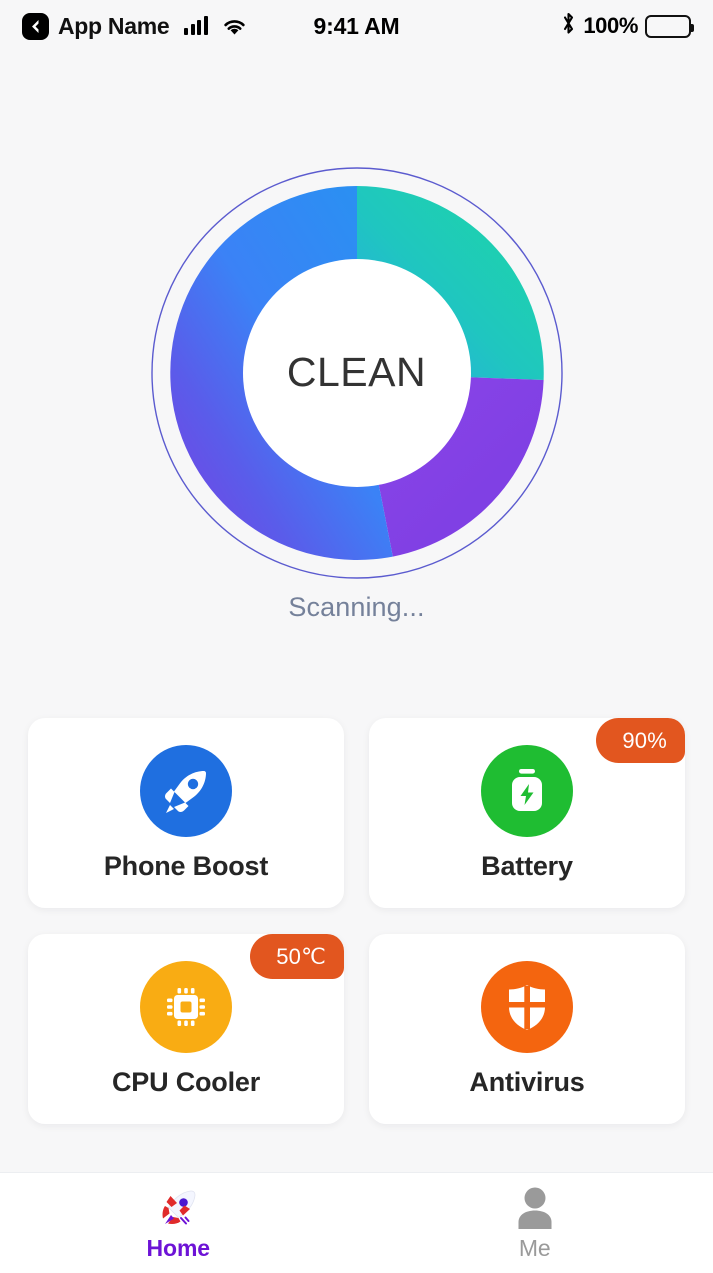 The image size is (713, 1273). I want to click on status-badge: 50℃, so click(297, 956).